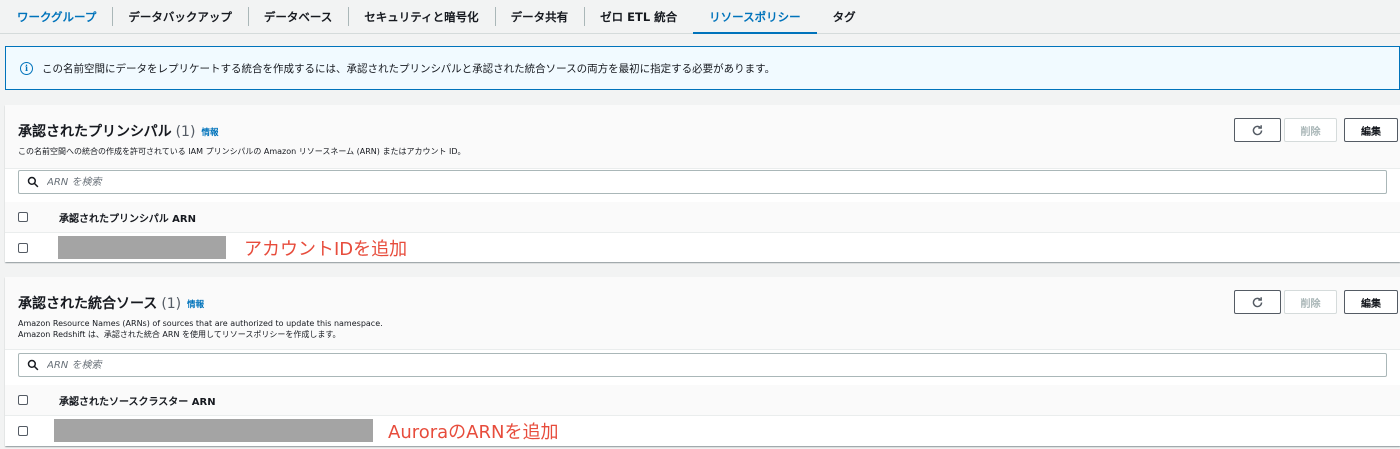  What do you see at coordinates (702, 400) in the screenshot?
I see `table-header: 承認されたソースクラスター ARN` at bounding box center [702, 400].